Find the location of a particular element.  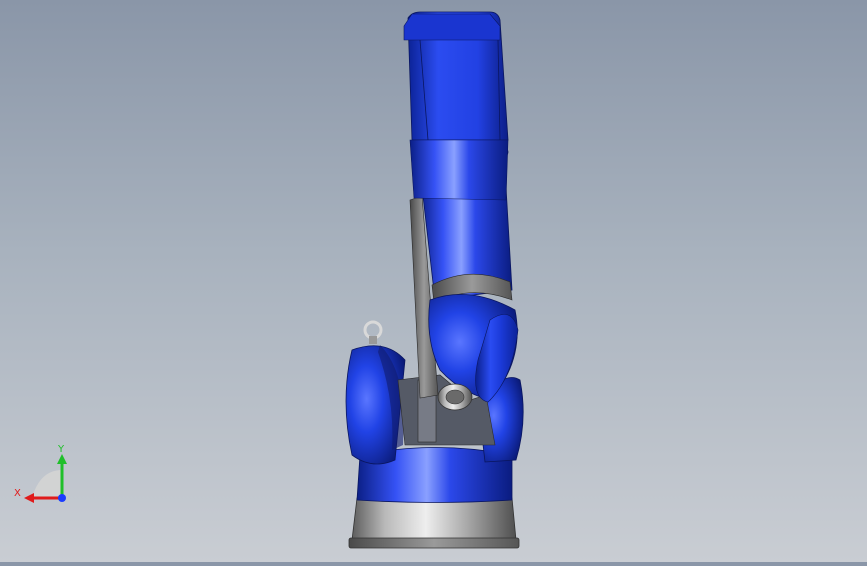

coordinate-triad: Y X is located at coordinates (44, 475).